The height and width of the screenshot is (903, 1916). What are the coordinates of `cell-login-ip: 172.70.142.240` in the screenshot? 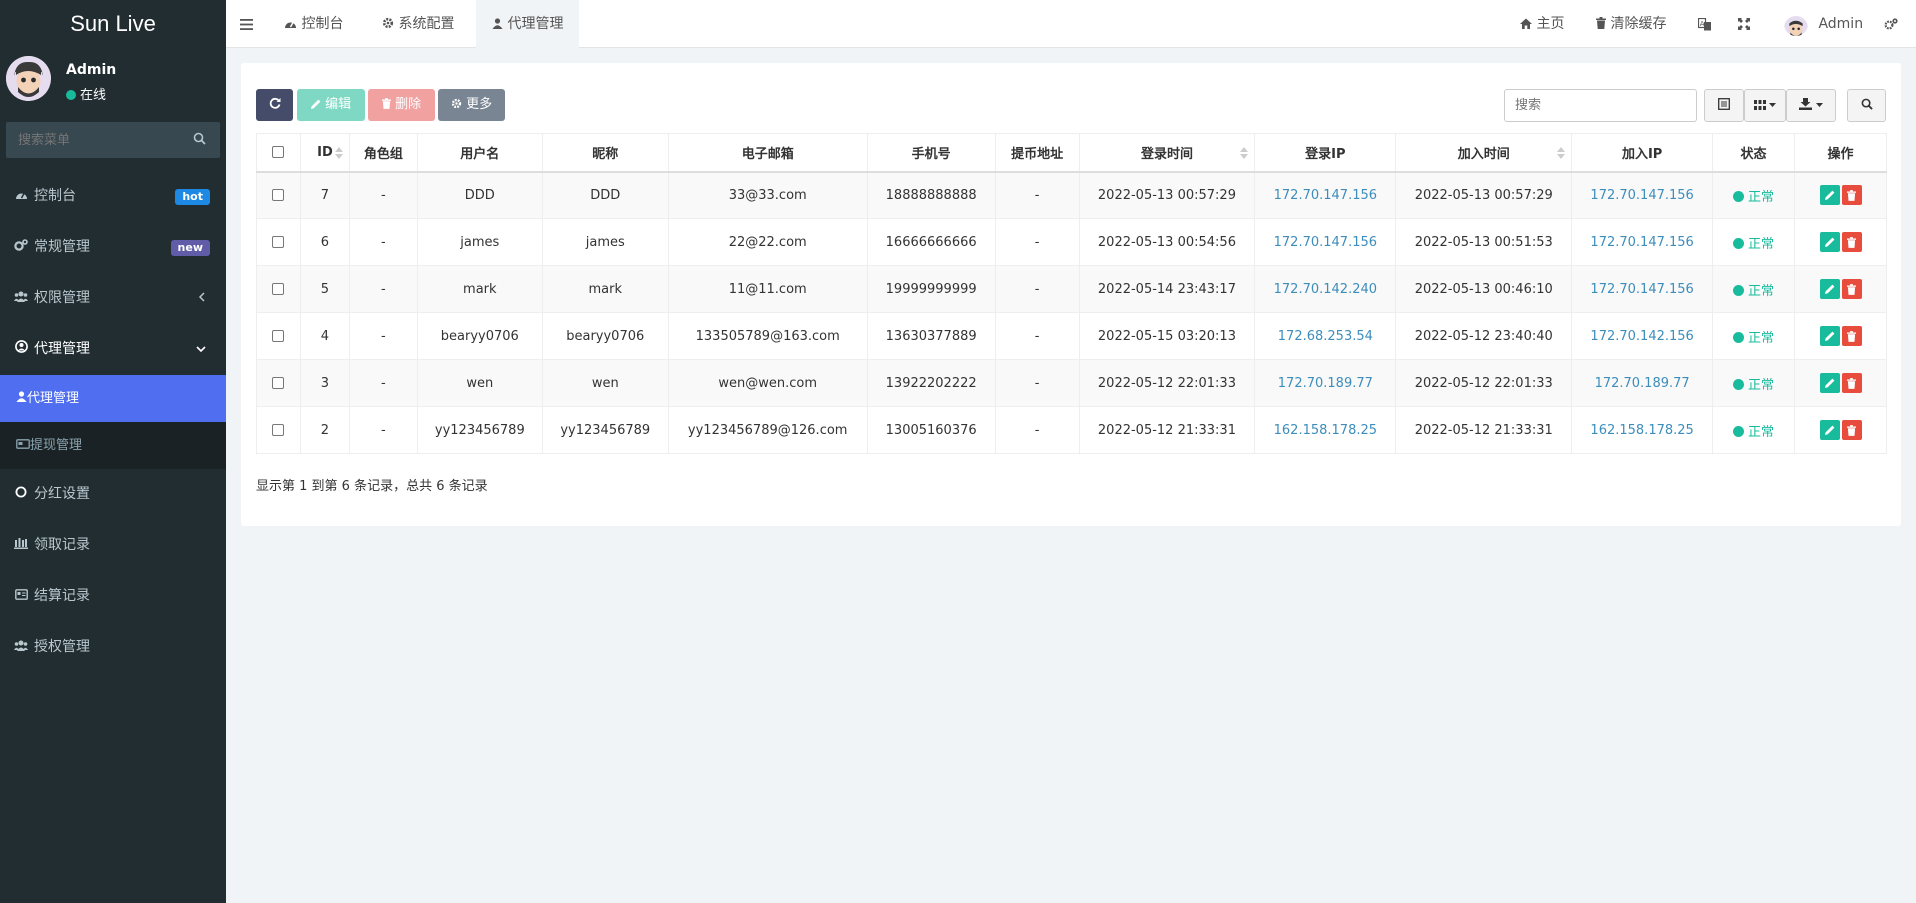 It's located at (1325, 289).